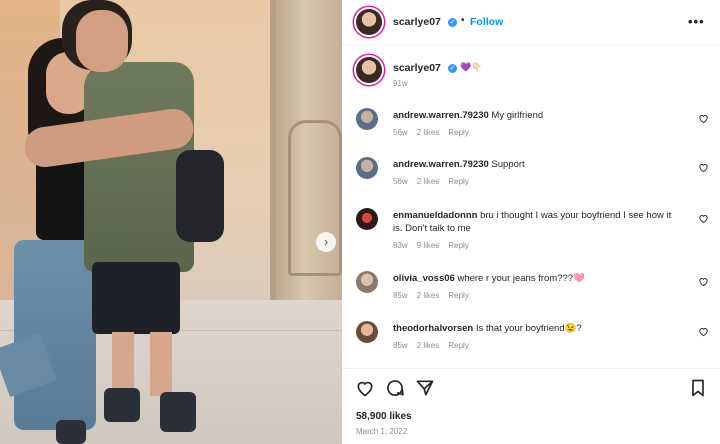 This screenshot has width=720, height=444. Describe the element at coordinates (315, 198) in the screenshot. I see `photo-door-panel` at that location.